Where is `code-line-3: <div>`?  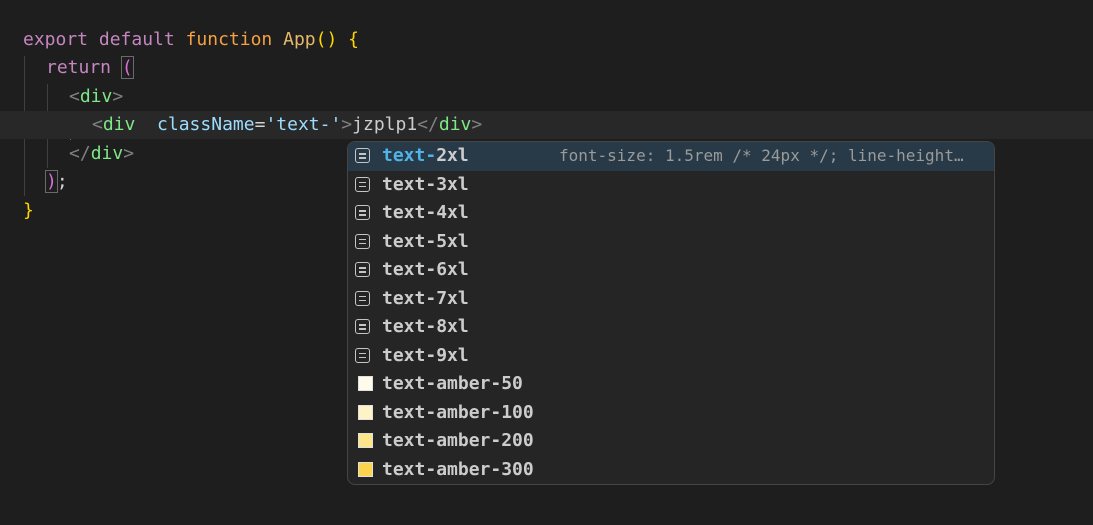
code-line-3: <div> is located at coordinates (546, 97).